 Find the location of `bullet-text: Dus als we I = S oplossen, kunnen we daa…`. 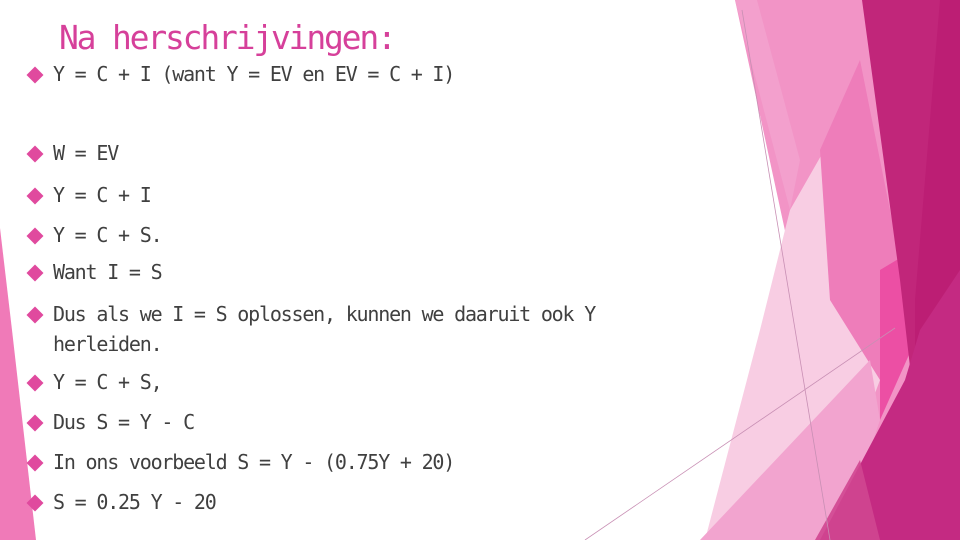

bullet-text: Dus als we I = S oplossen, kunnen we daa… is located at coordinates (324, 314).